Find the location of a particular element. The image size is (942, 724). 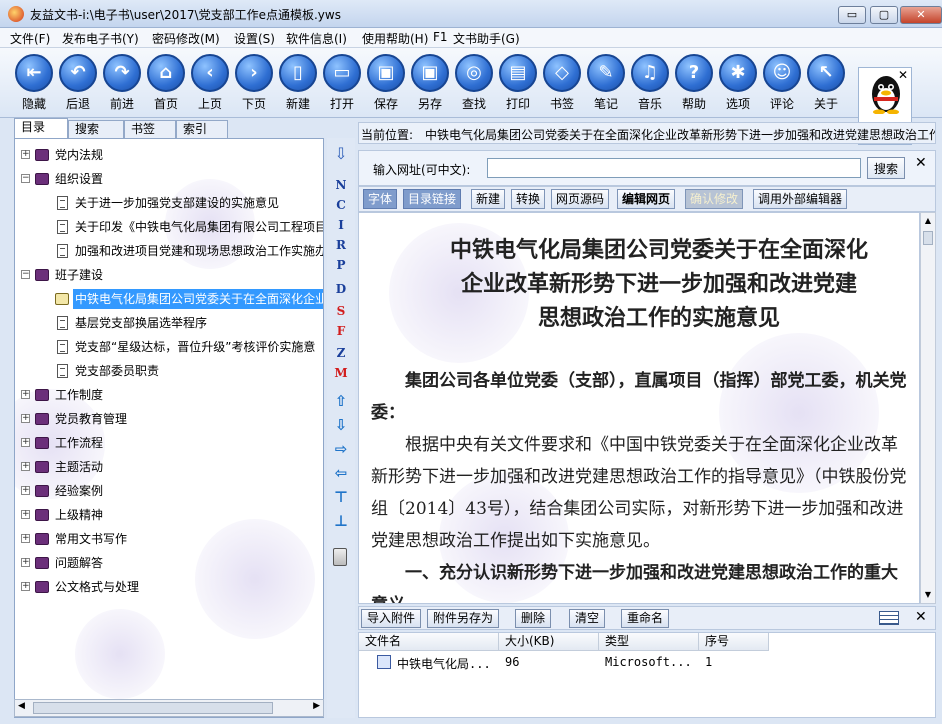

arrow-up-icon: ⇧ is located at coordinates (341, 401).